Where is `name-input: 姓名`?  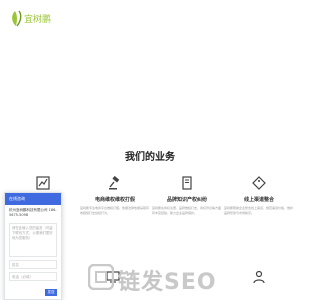 name-input: 姓名 is located at coordinates (33, 264).